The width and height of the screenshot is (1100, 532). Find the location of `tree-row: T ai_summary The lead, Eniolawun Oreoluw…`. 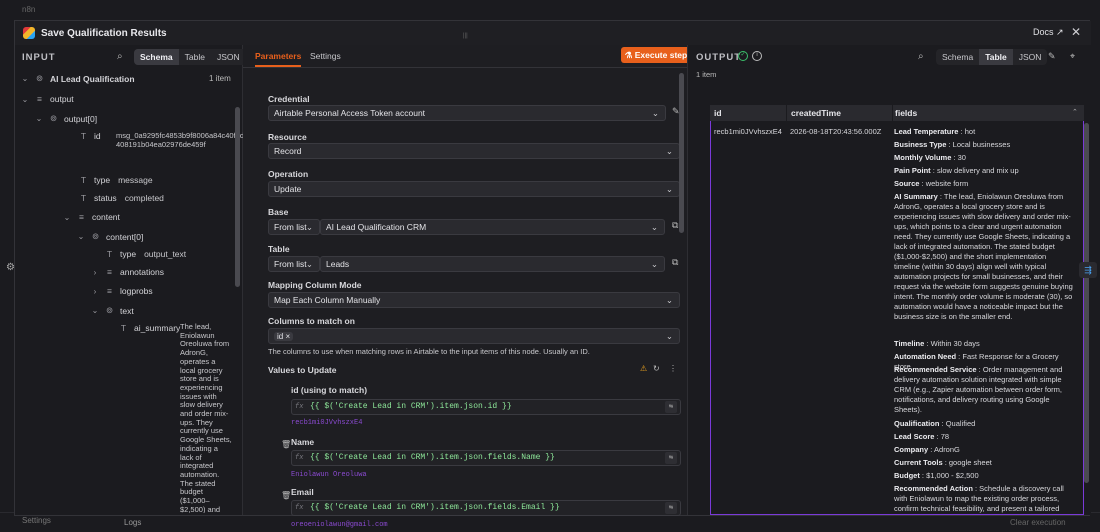

tree-row: T ai_summary The lead, Eniolawun Oreoluw… is located at coordinates (175, 418).